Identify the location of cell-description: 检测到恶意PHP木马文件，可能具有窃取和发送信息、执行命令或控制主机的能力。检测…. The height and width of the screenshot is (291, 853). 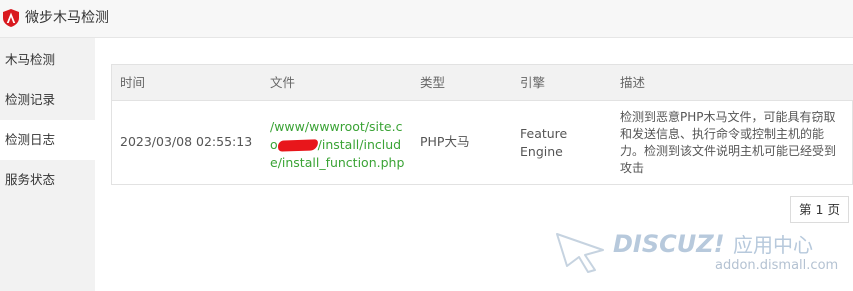
(728, 142).